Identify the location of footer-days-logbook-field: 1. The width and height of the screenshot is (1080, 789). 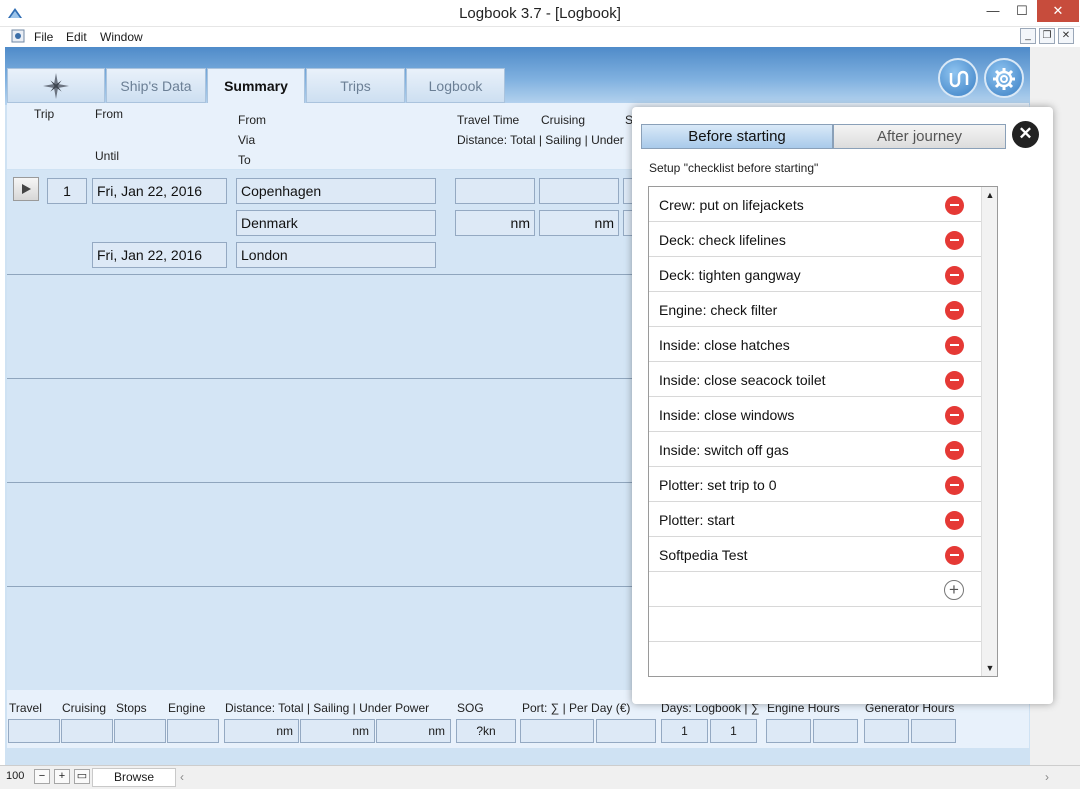
(684, 731).